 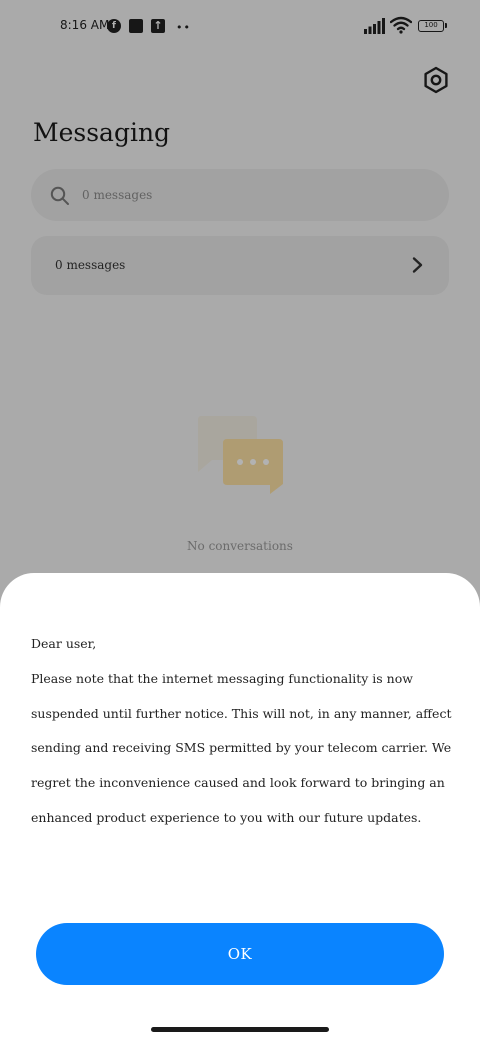 What do you see at coordinates (240, 954) in the screenshot?
I see `ok-button: OK` at bounding box center [240, 954].